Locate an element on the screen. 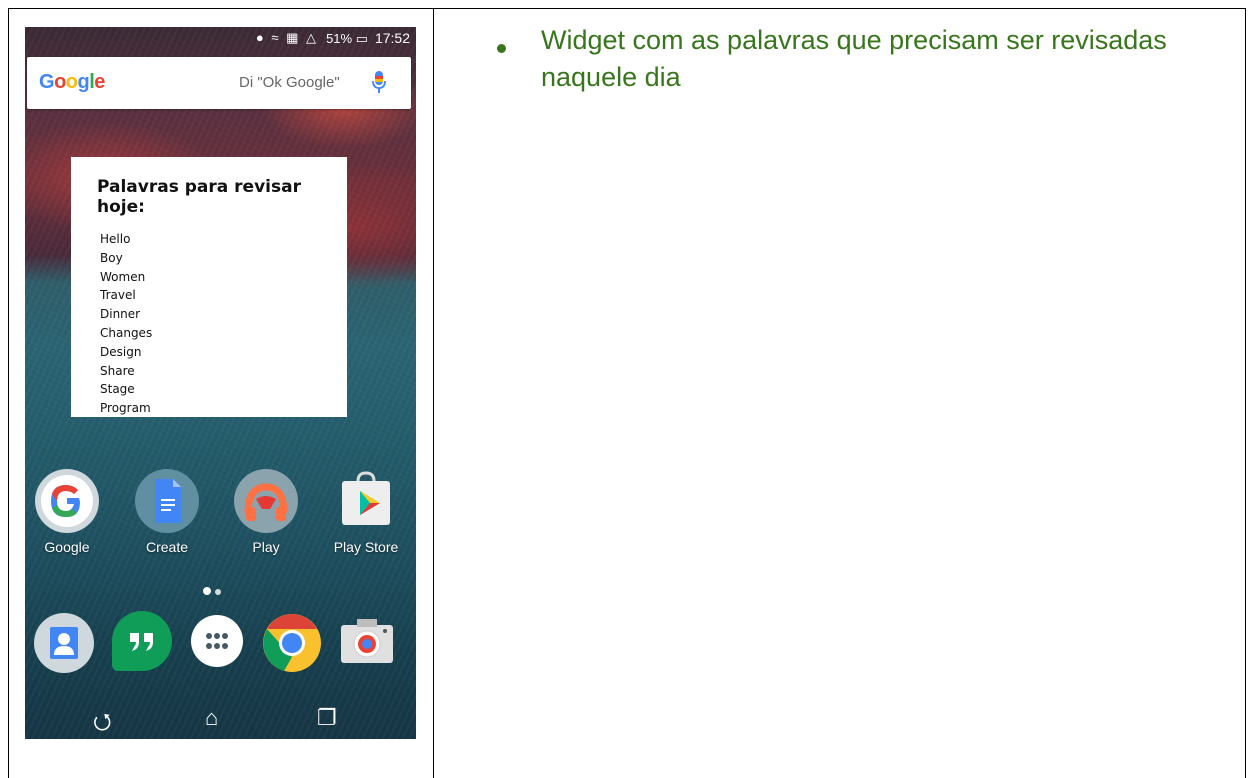 This screenshot has width=1253, height=778. list-item: Changes is located at coordinates (126, 332).